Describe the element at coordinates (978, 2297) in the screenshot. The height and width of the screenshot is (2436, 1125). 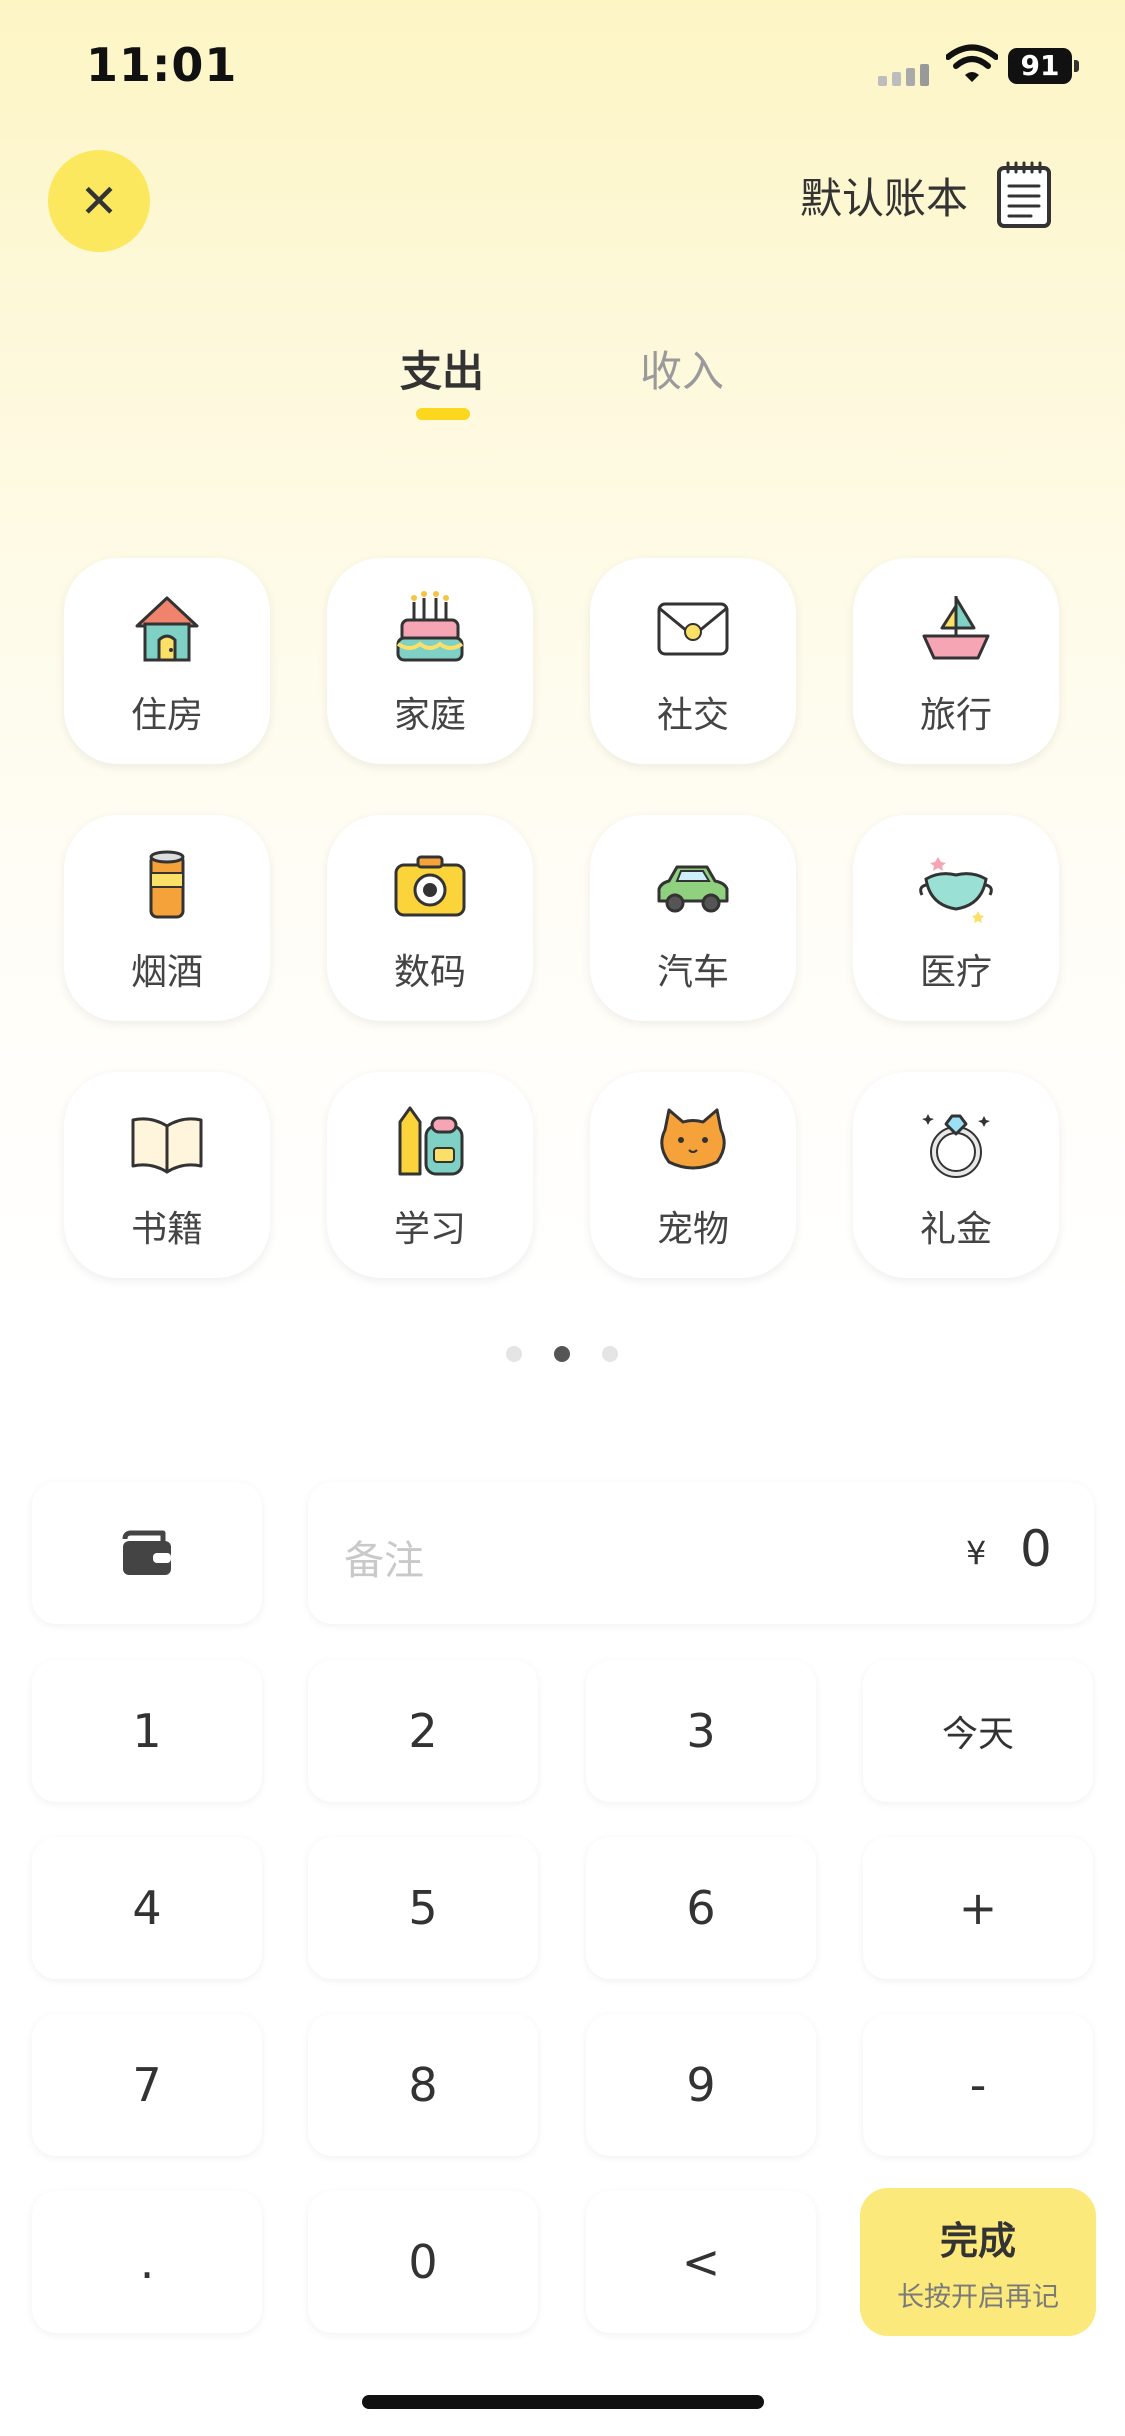
I see `done-hint: 长按开启再记` at that location.